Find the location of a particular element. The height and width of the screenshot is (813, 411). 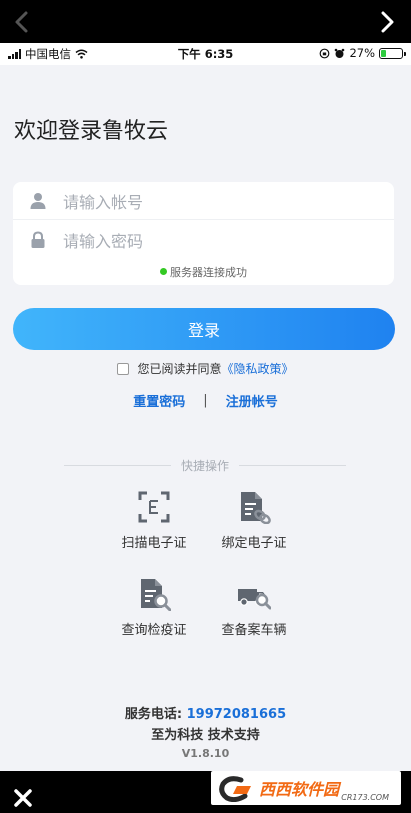

service-label: 服务电话: is located at coordinates (153, 714).